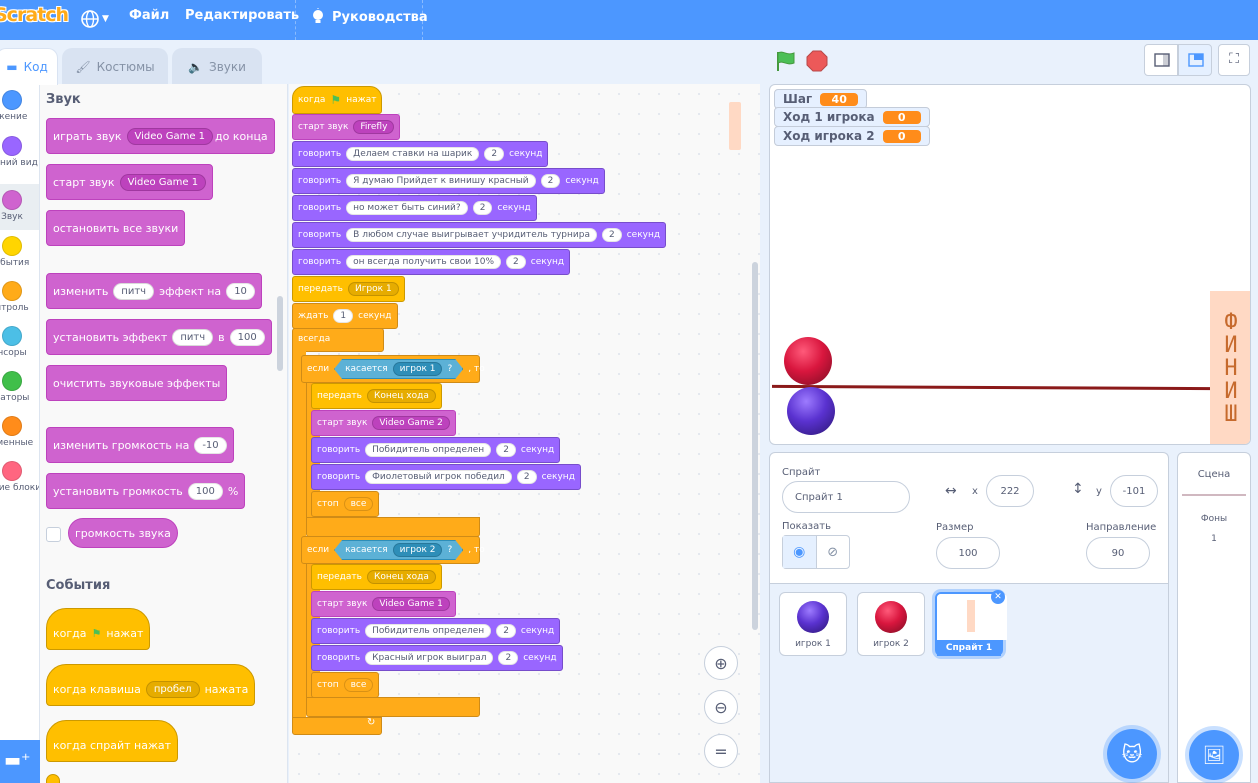 This screenshot has height=783, width=1258. I want to click on zoom-in-button: ⊕, so click(721, 663).